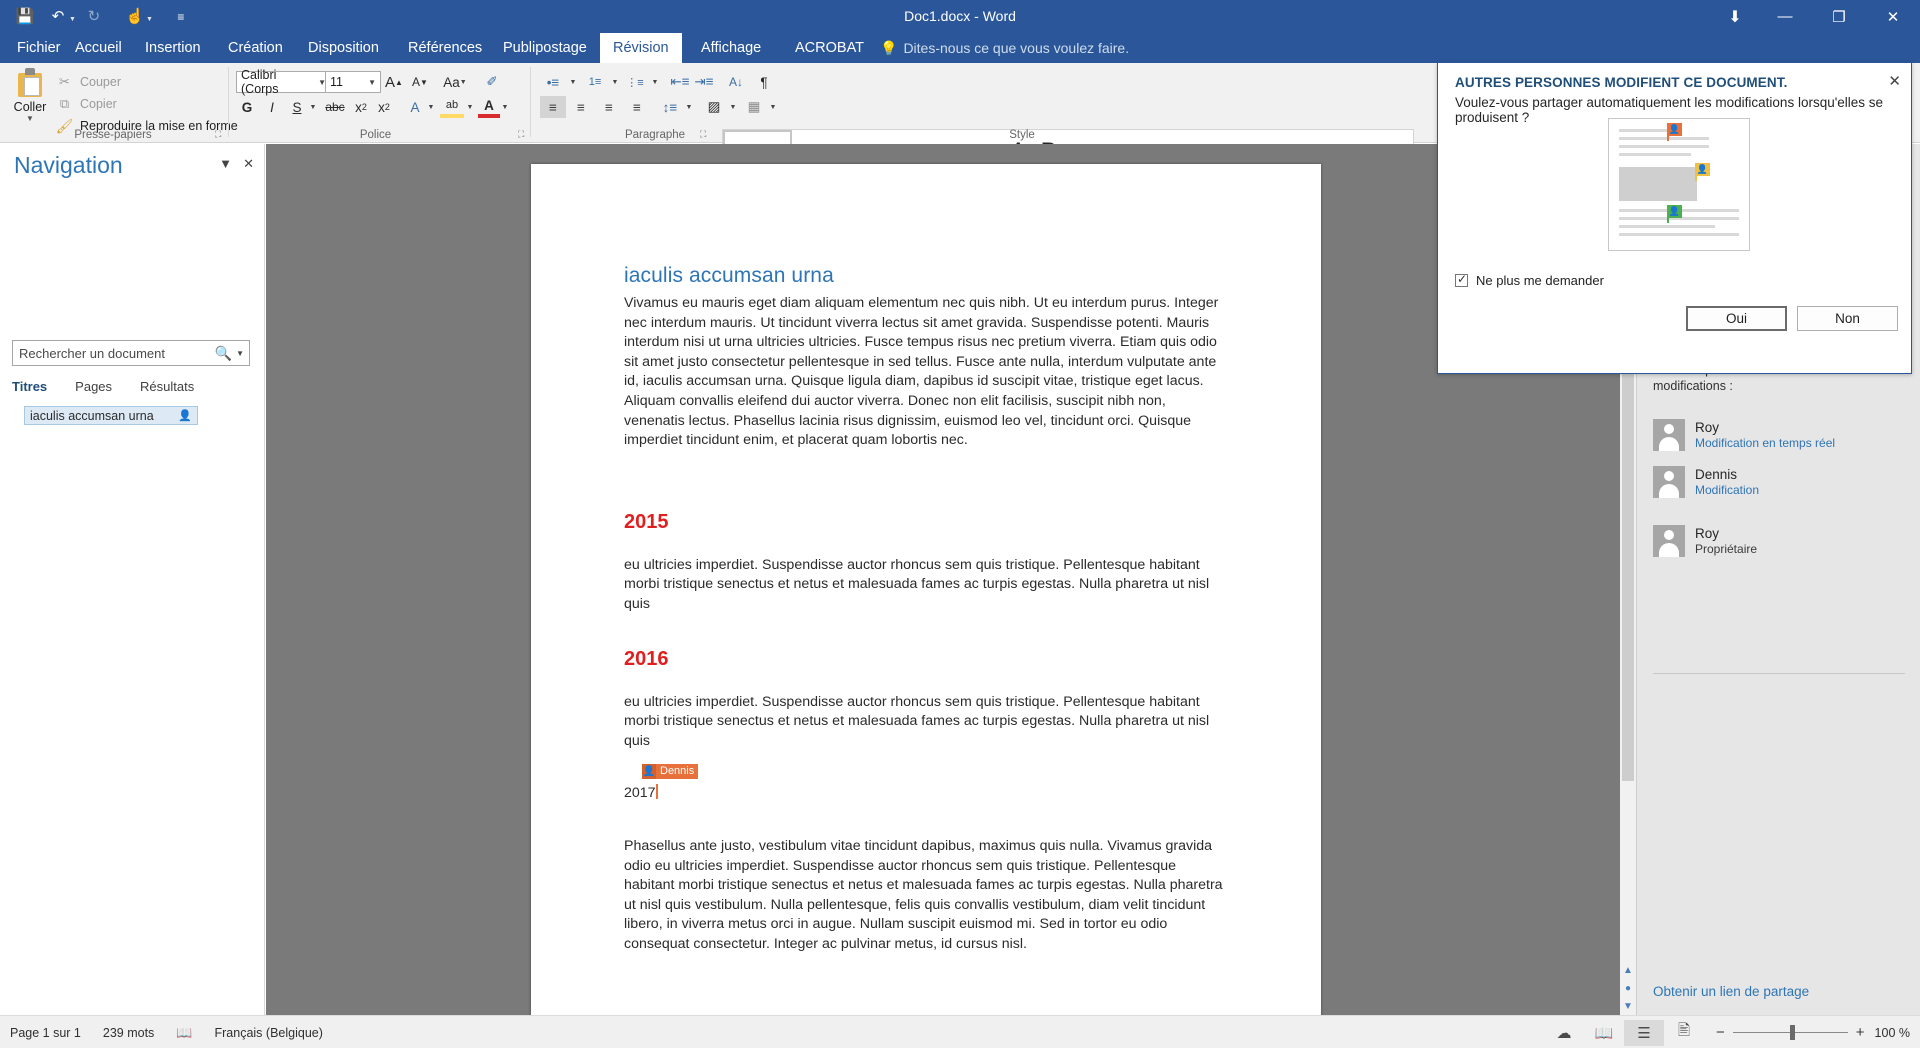 The height and width of the screenshot is (1048, 1920). I want to click on person-row-dennis: Dennis Modification, so click(1706, 482).